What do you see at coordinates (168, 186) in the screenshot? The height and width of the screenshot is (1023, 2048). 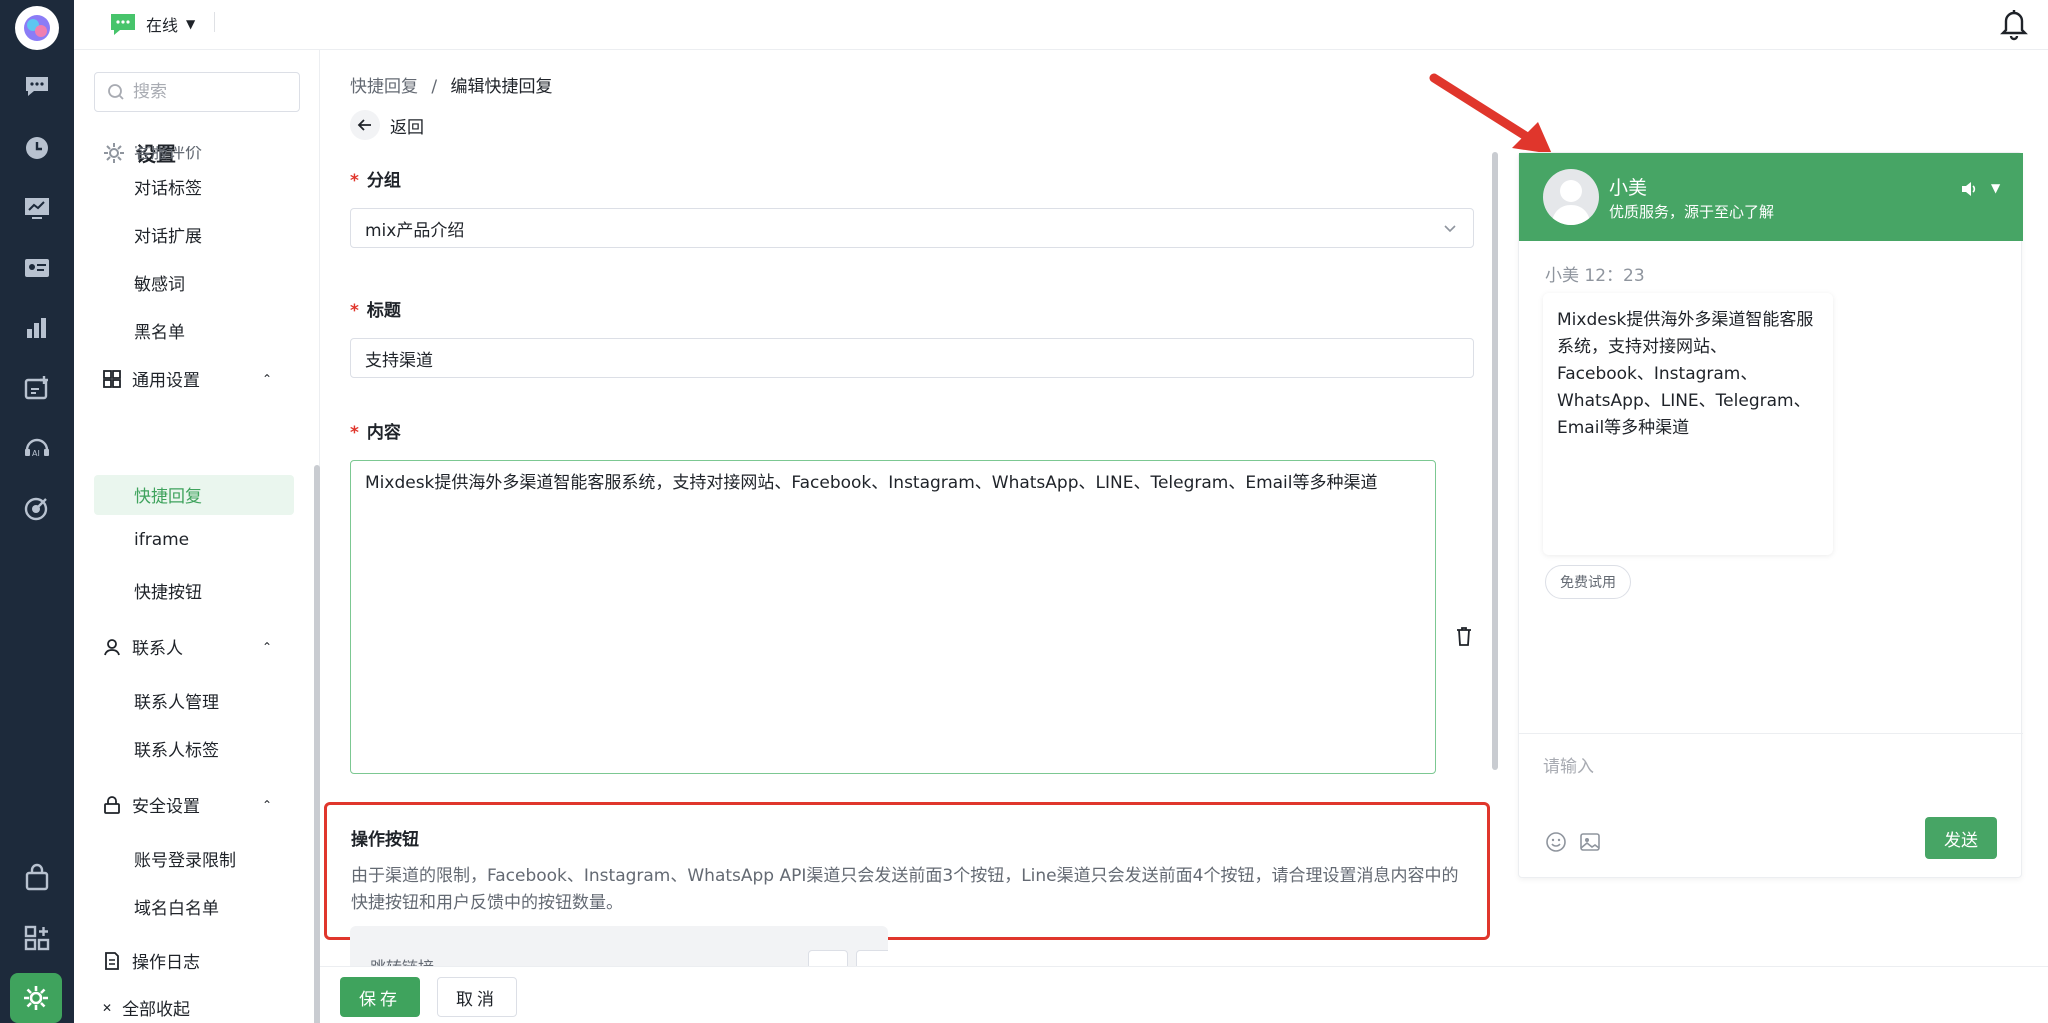 I see `sidebar-item-conv-tags: 对话标签` at bounding box center [168, 186].